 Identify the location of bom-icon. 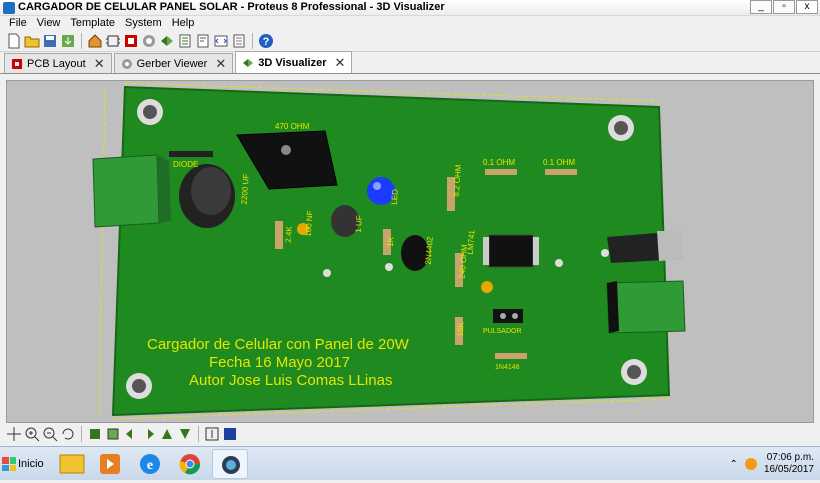
(185, 41).